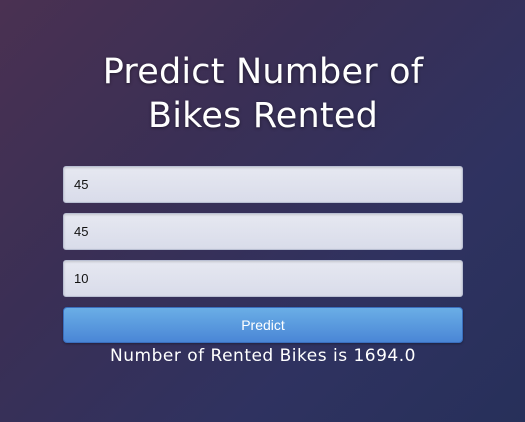  Describe the element at coordinates (263, 94) in the screenshot. I see `page-title: Predict Number of Bikes Rented` at that location.